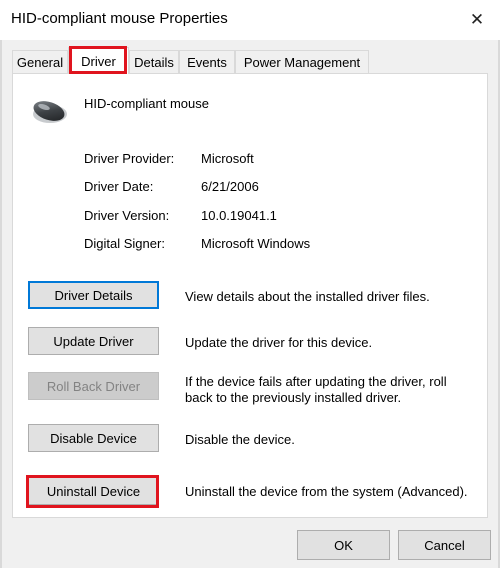 The width and height of the screenshot is (500, 568). What do you see at coordinates (1, 304) in the screenshot?
I see `window-border-left` at bounding box center [1, 304].